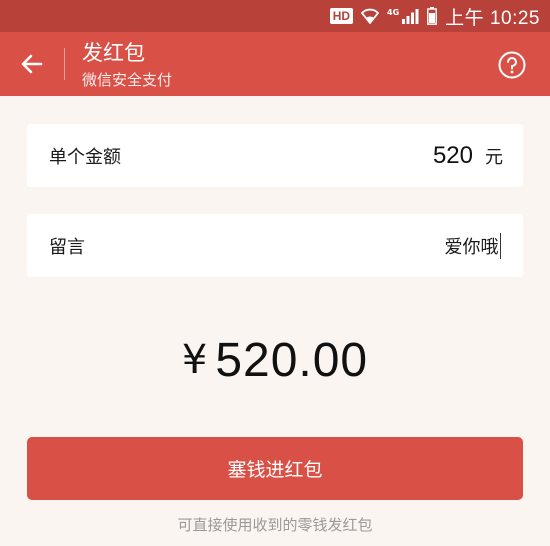 The width and height of the screenshot is (550, 546). I want to click on status-bar: HD 4G 上午 10:25, so click(275, 16).